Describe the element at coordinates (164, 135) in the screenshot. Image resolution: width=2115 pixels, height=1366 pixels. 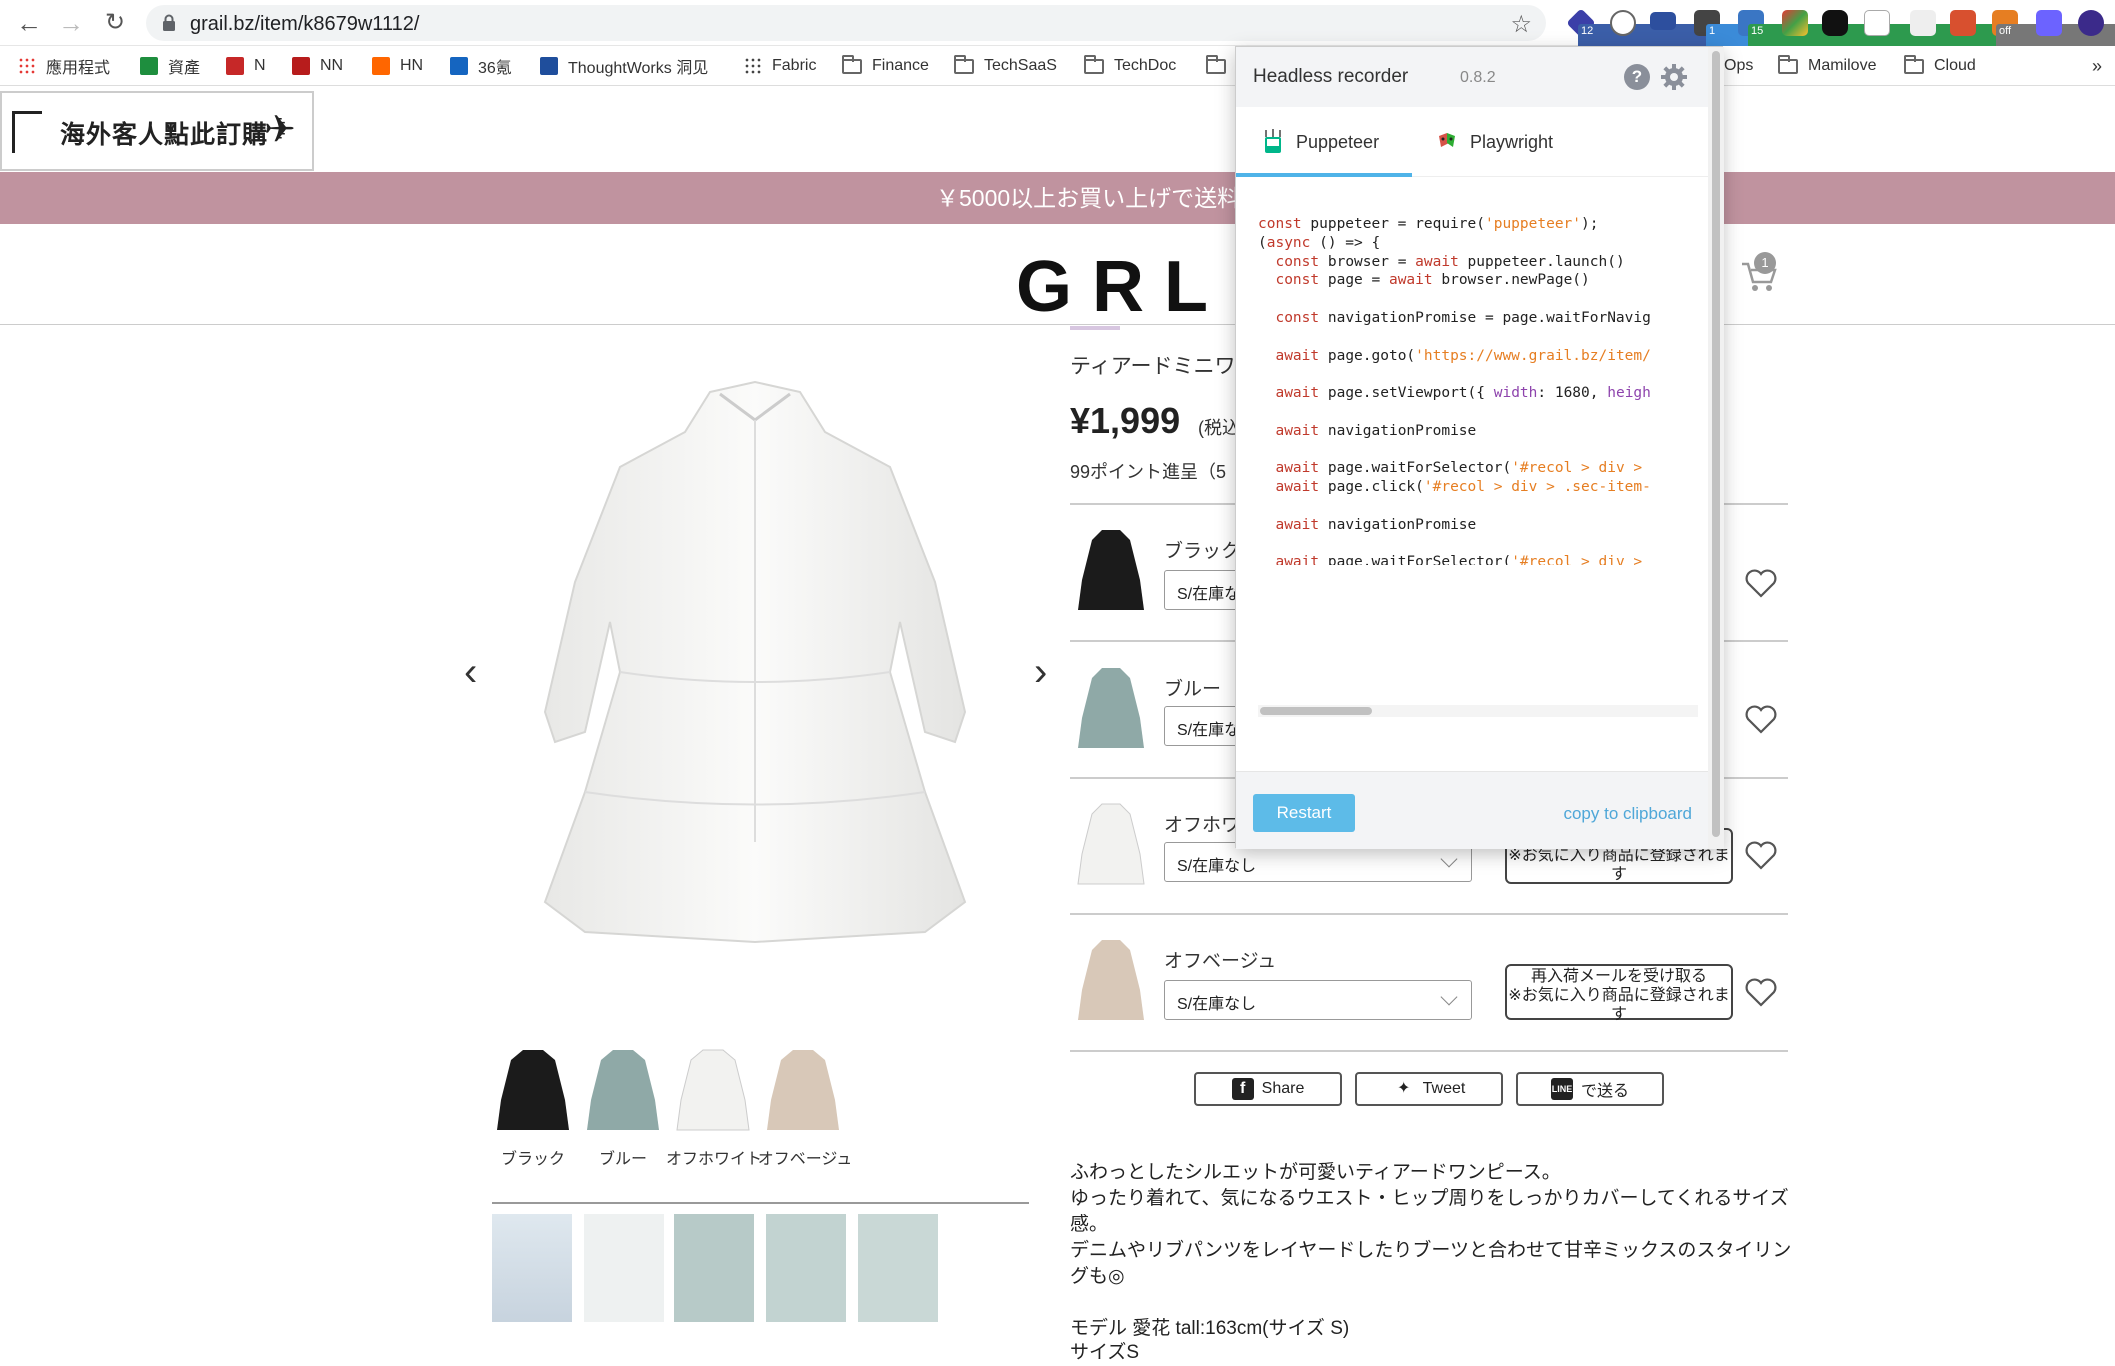
I see `overseas-order-label: 海外客人點此訂購` at that location.